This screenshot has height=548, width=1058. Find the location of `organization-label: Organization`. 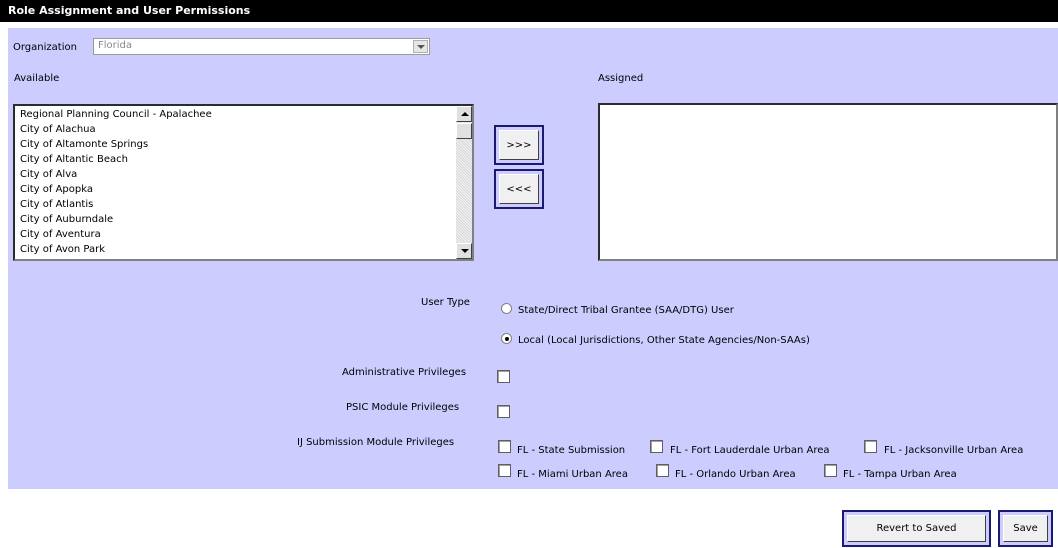

organization-label: Organization is located at coordinates (45, 47).